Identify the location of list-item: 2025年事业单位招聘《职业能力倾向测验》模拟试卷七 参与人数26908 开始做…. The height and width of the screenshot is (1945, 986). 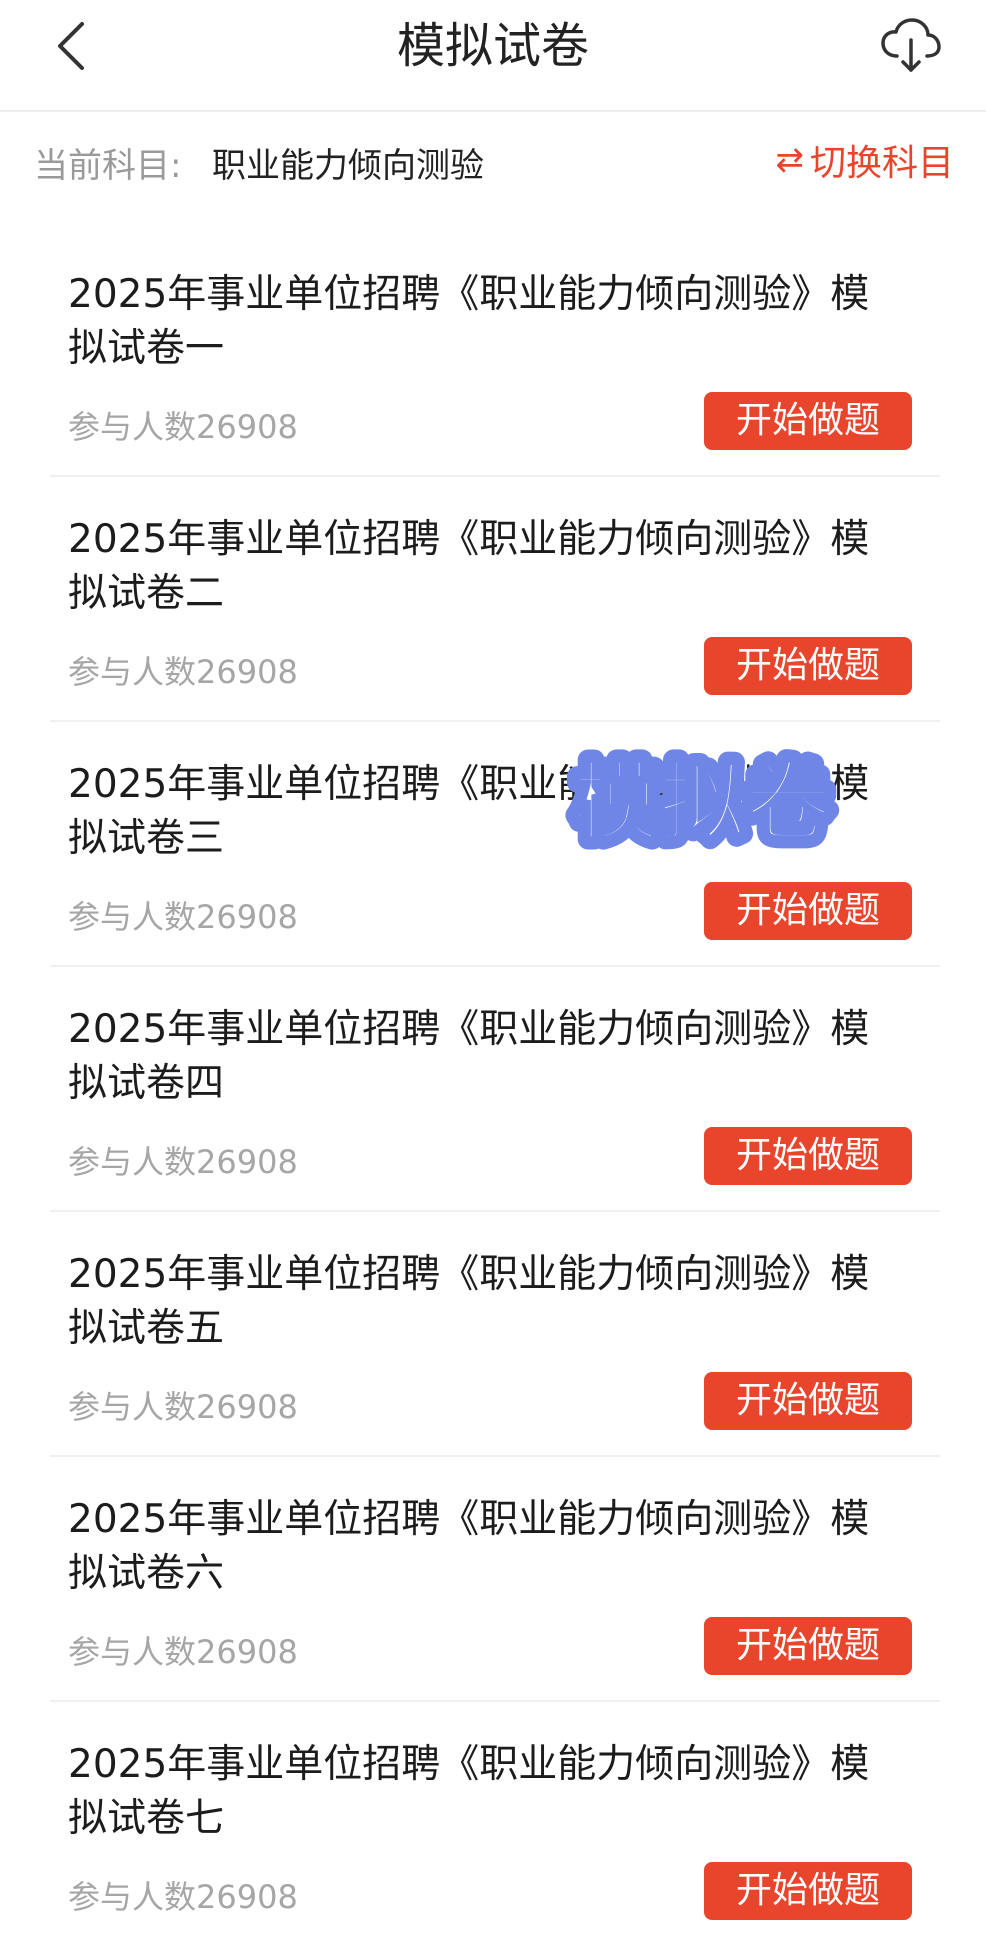
(495, 1823).